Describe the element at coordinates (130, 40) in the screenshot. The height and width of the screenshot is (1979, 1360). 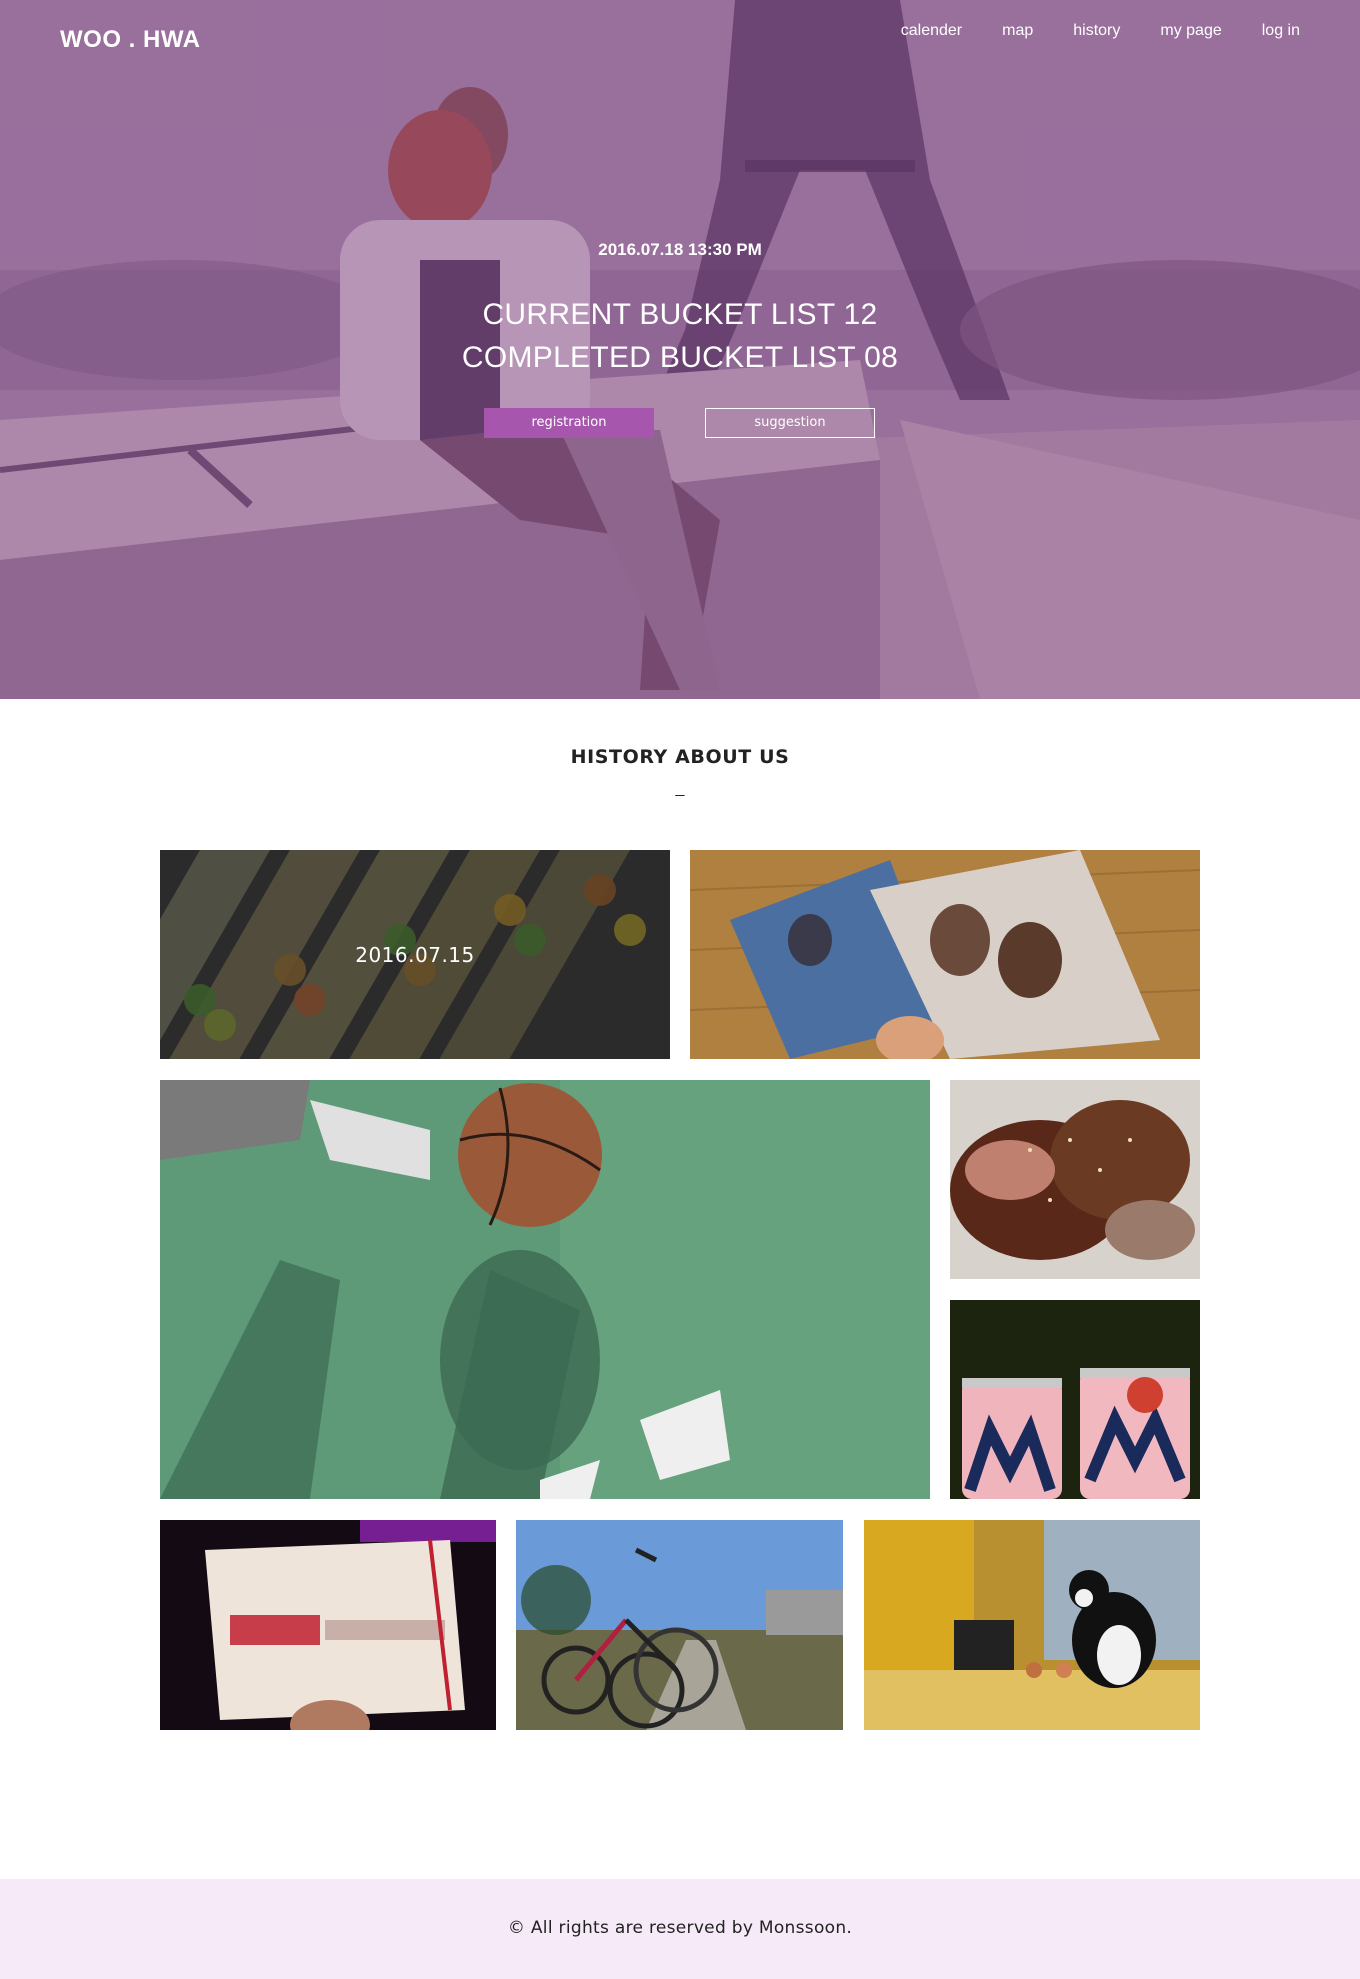
I see `site-logo: WOO . HWA` at that location.